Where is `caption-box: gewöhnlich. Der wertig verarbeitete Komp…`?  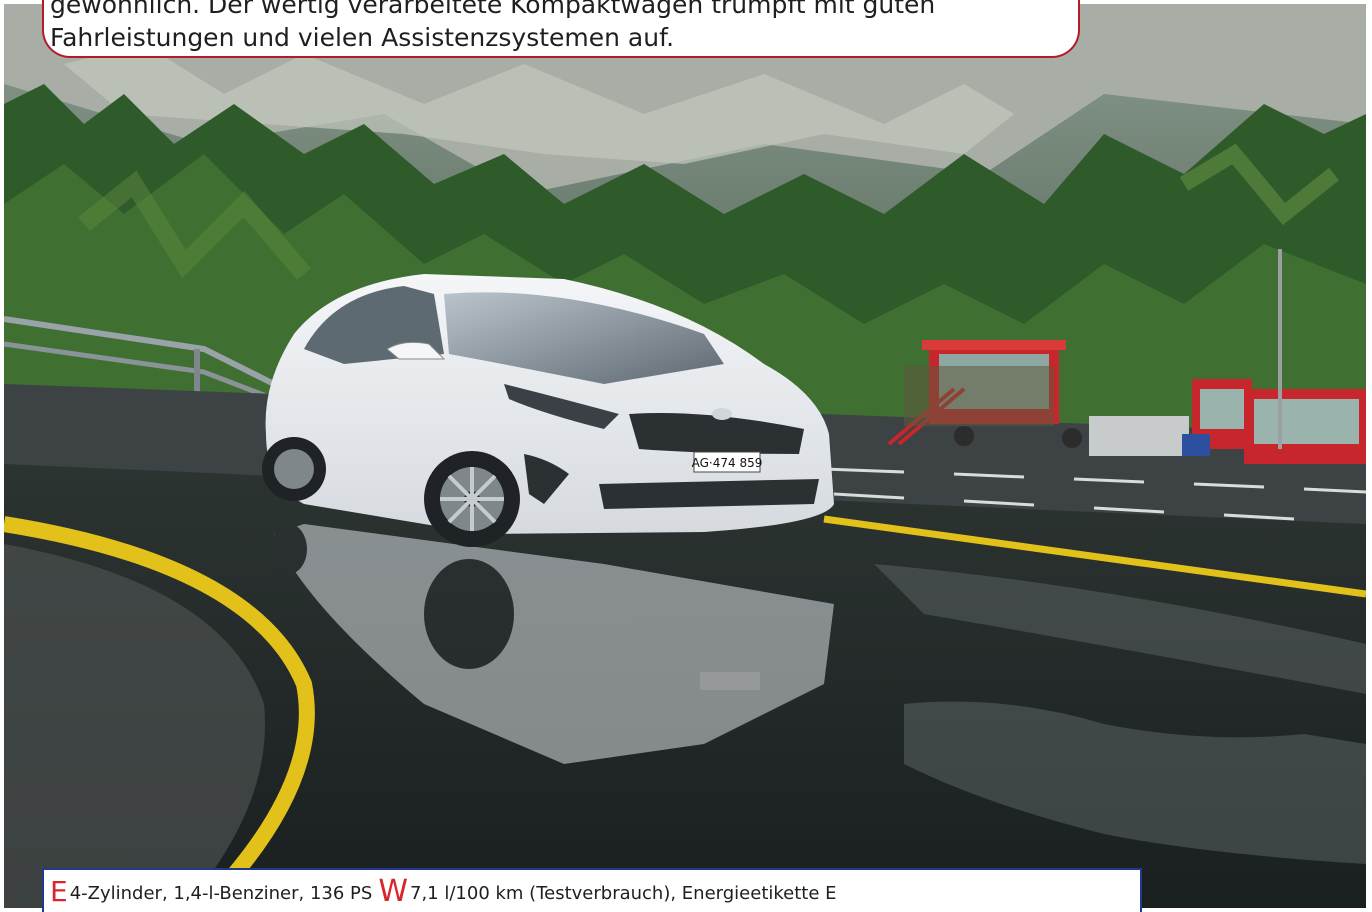
caption-box: gewöhnlich. Der wertig verarbeitete Komp… is located at coordinates (561, 29).